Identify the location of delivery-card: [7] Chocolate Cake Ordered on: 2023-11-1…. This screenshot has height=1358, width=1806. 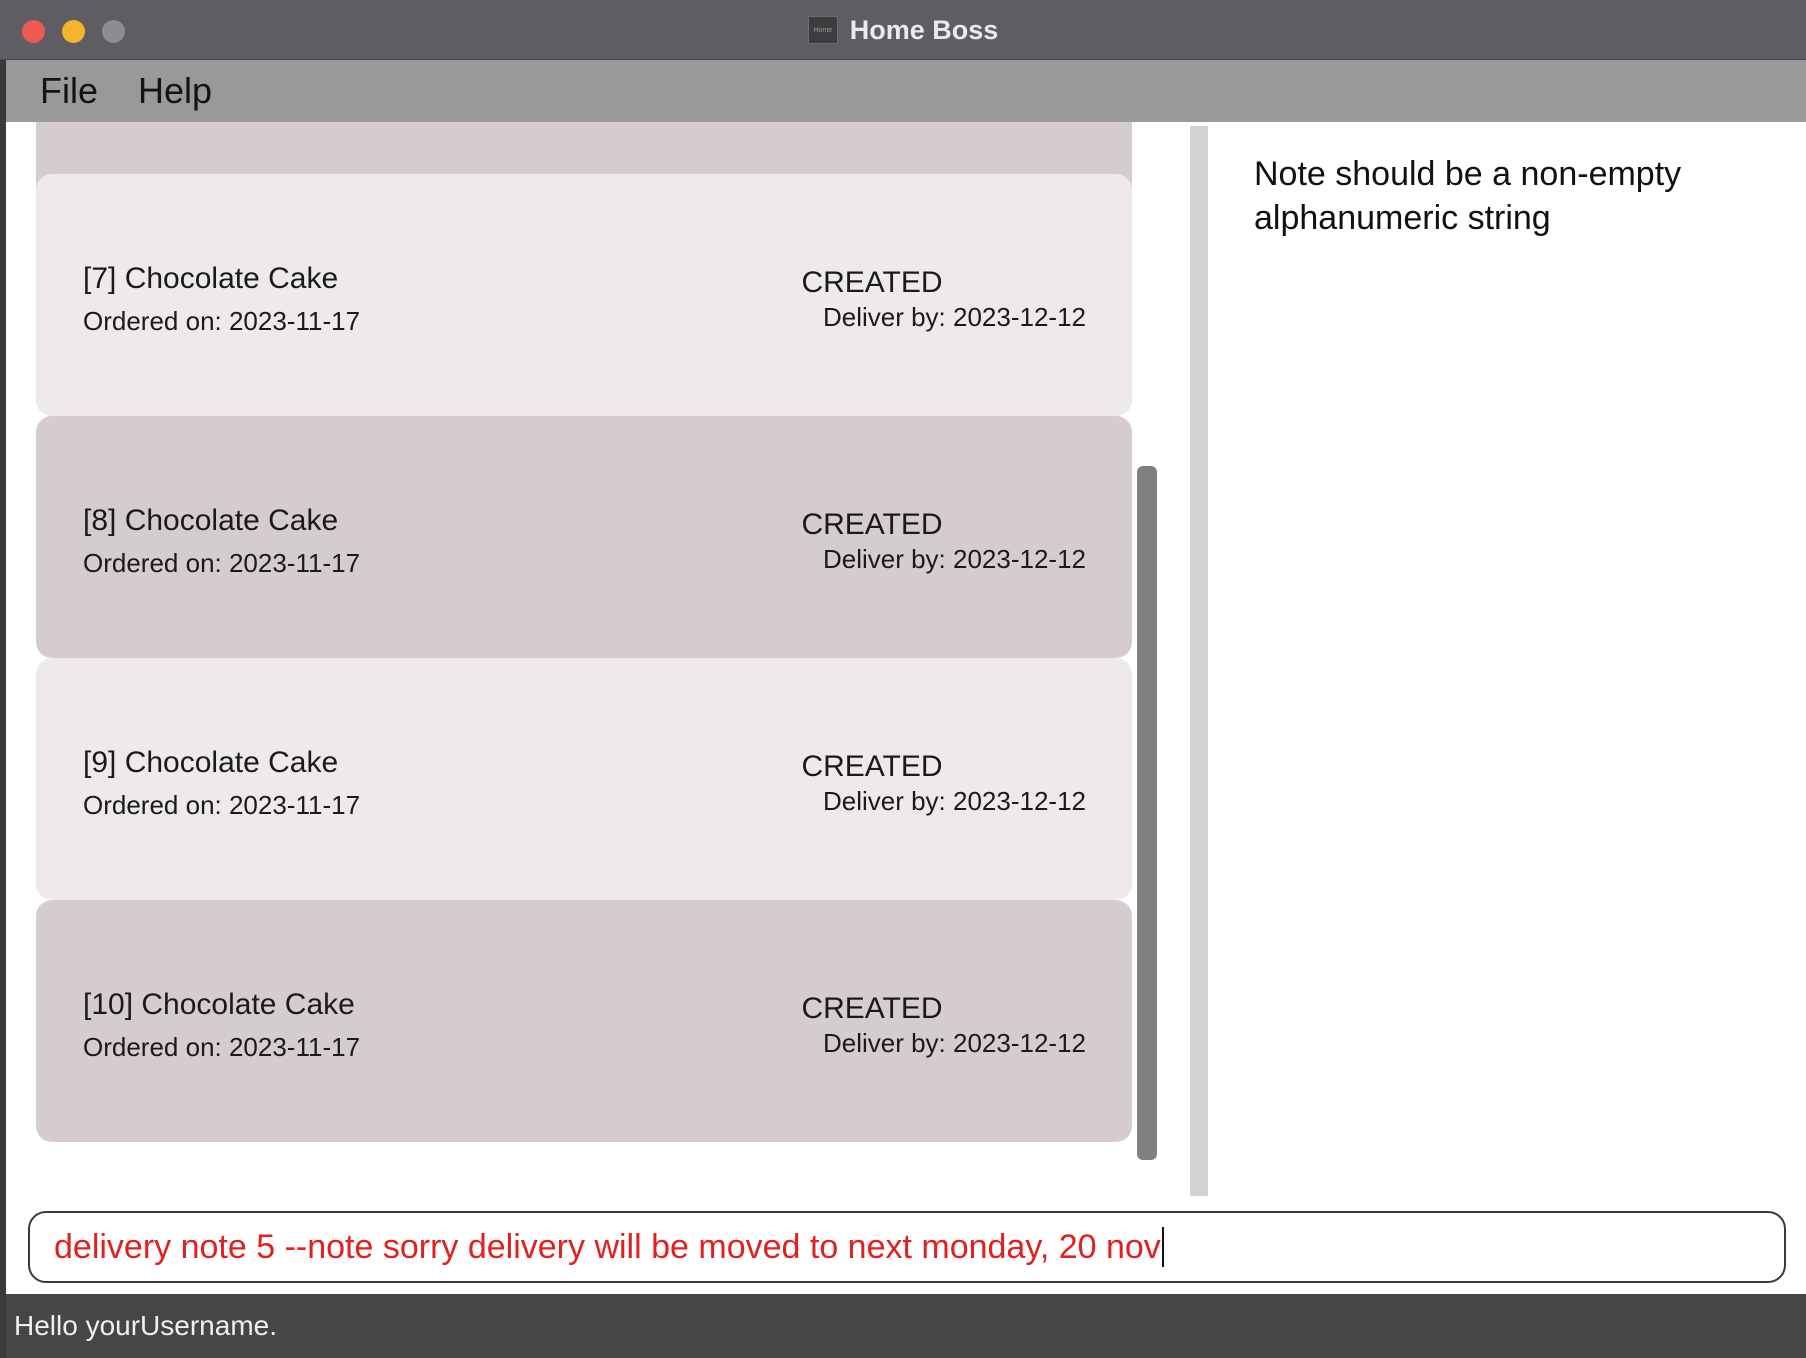
(584, 295).